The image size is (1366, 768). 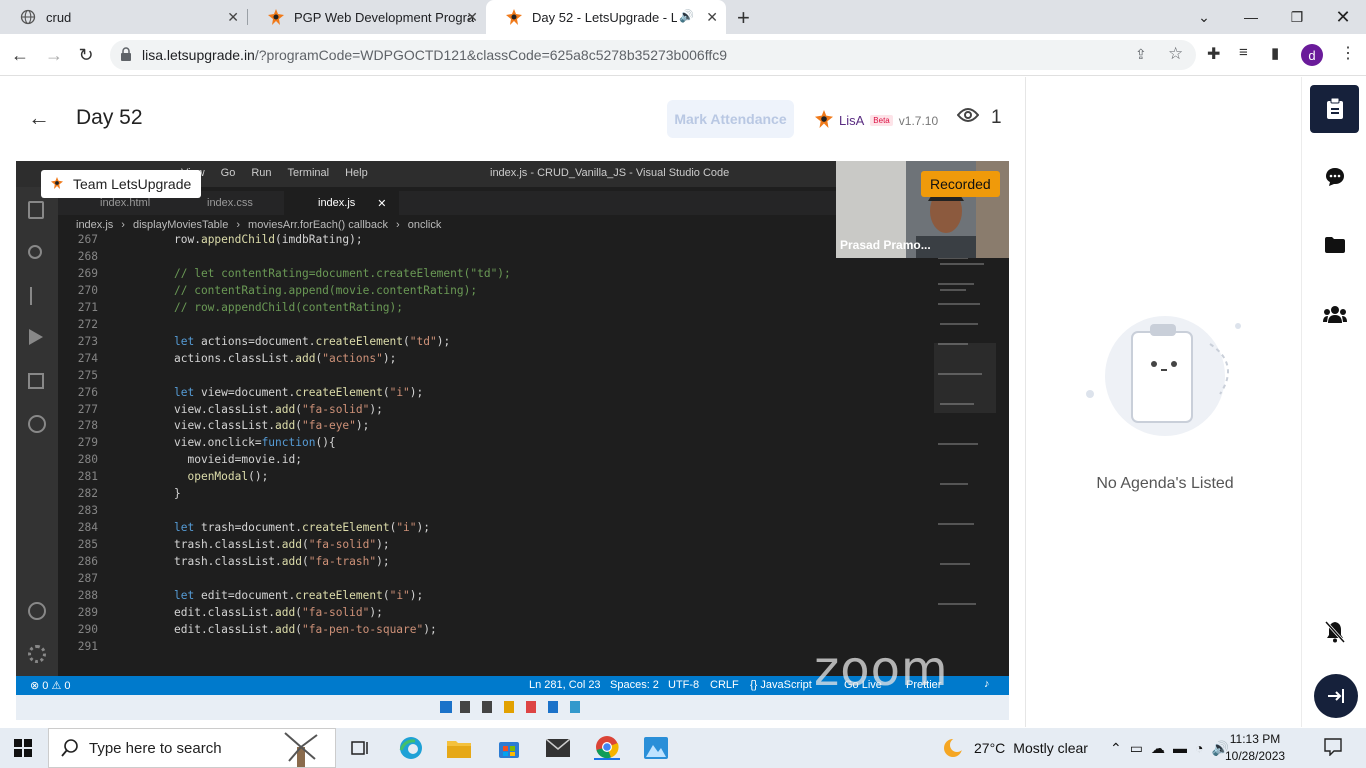 I want to click on moon-cloud-icon, so click(x=954, y=747).